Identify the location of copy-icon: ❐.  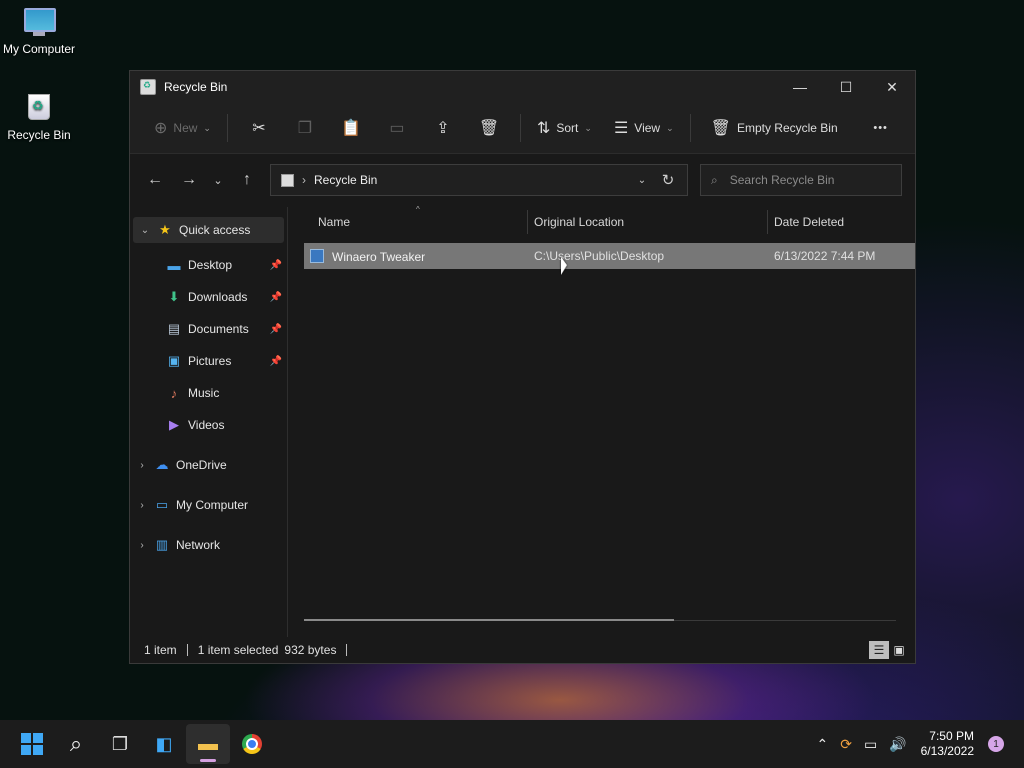
(305, 128).